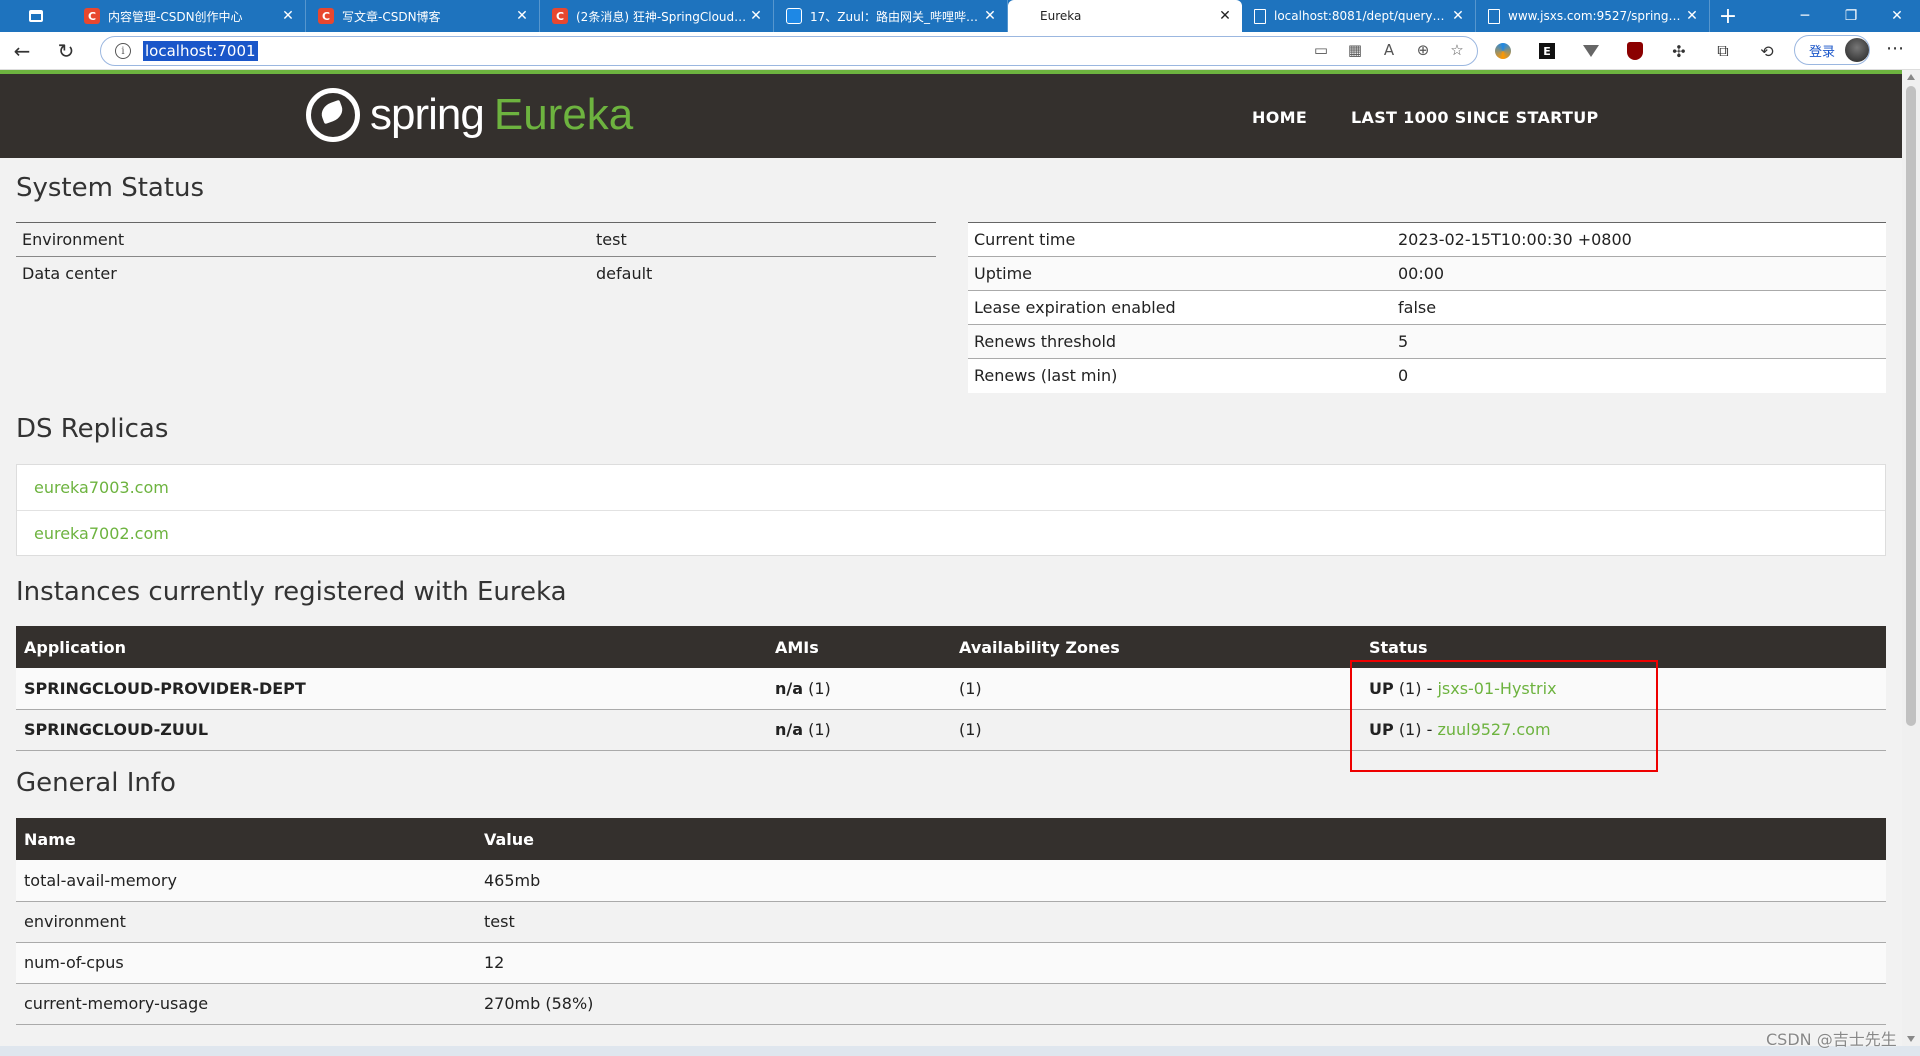  I want to click on address-bar: i localhost:7001 ▭ ▦ A ⊕ ☆, so click(789, 51).